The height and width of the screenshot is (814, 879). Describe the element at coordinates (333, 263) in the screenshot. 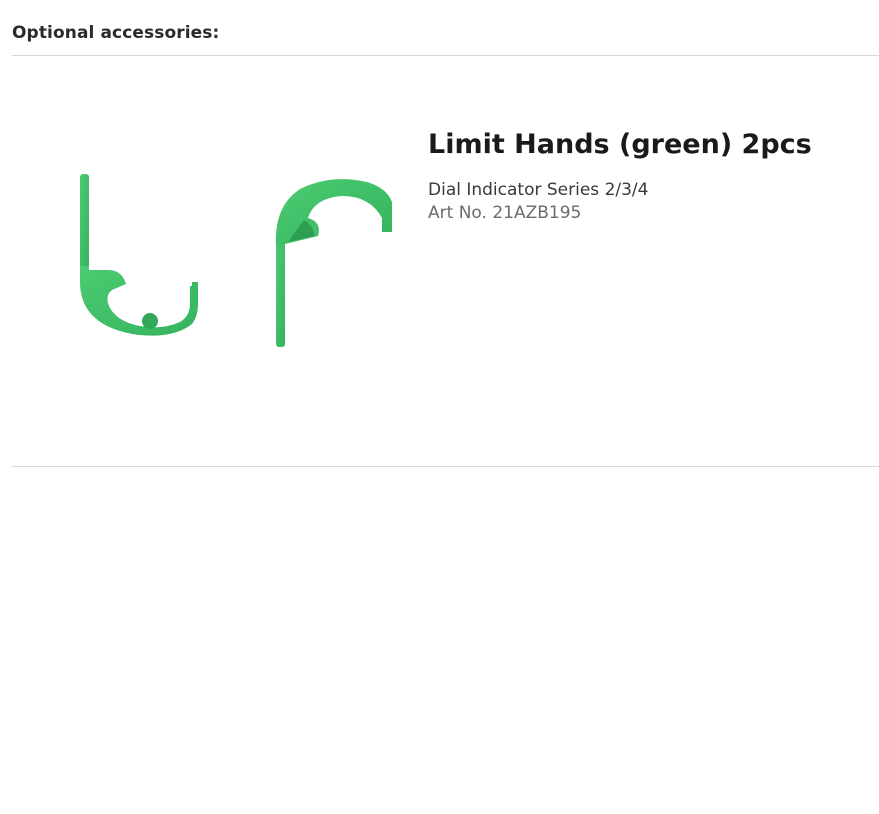

I see `limit-hand-right` at that location.